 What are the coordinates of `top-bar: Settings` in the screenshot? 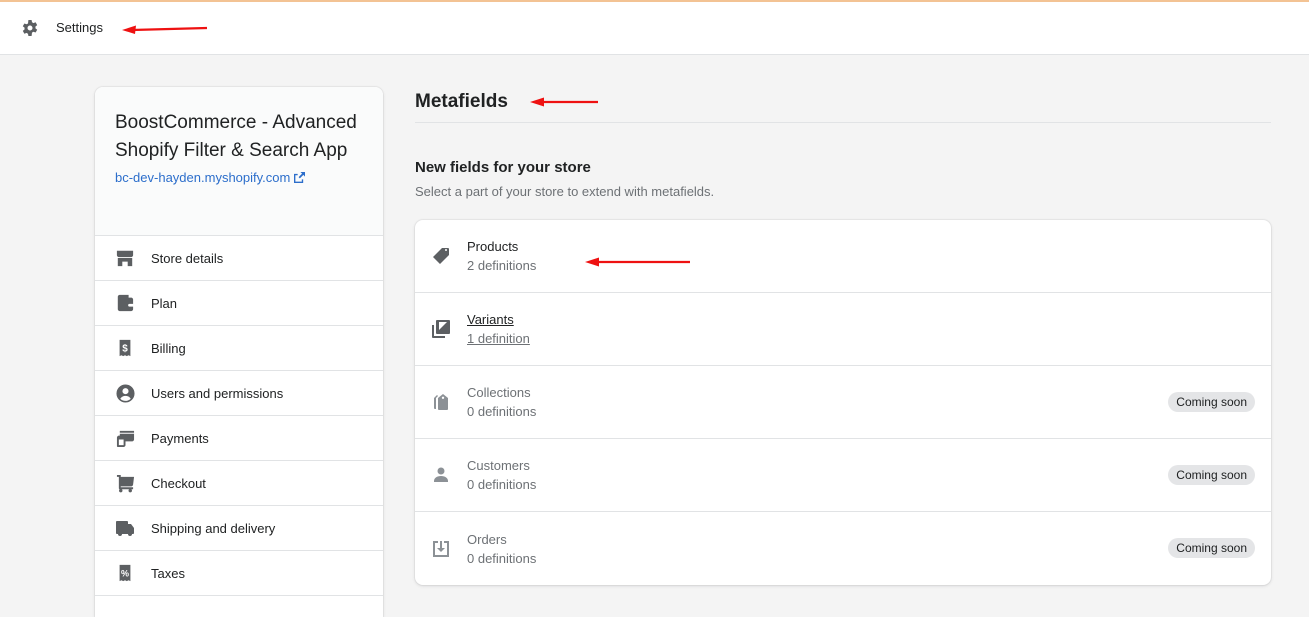 It's located at (654, 27).